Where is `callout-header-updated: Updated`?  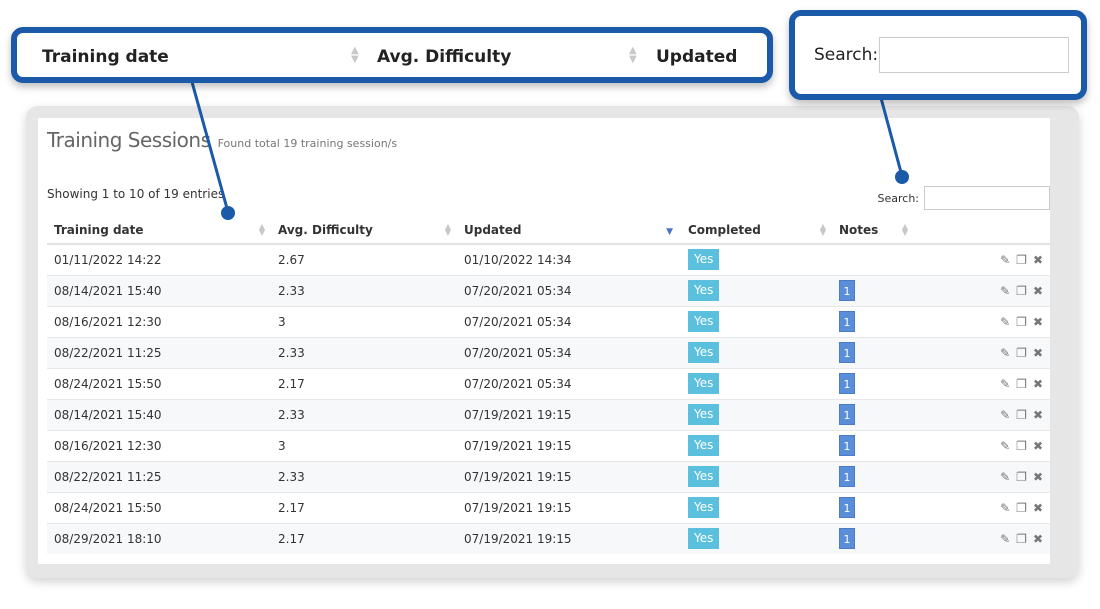
callout-header-updated: Updated is located at coordinates (697, 57).